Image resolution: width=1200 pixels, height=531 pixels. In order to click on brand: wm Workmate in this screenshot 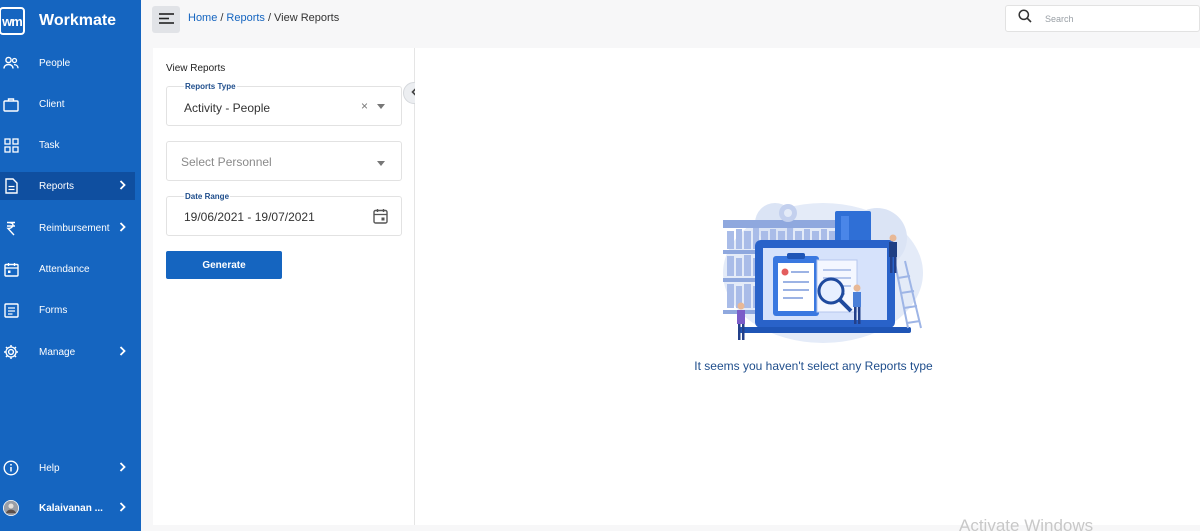, I will do `click(58, 21)`.